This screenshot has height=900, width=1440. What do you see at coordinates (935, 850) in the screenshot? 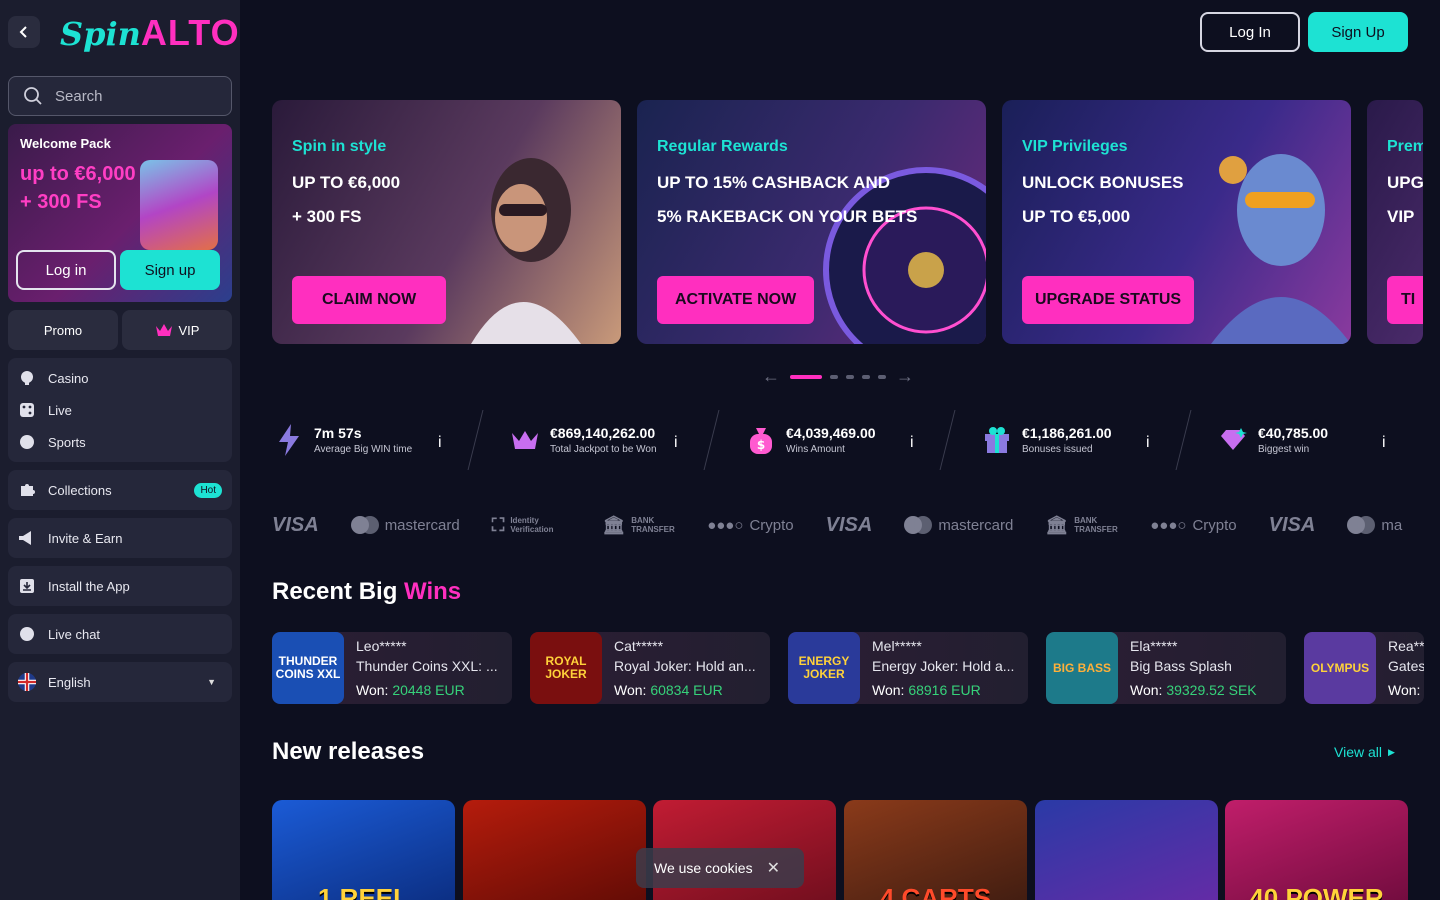
I see `game-tile: 4 CARTS` at bounding box center [935, 850].